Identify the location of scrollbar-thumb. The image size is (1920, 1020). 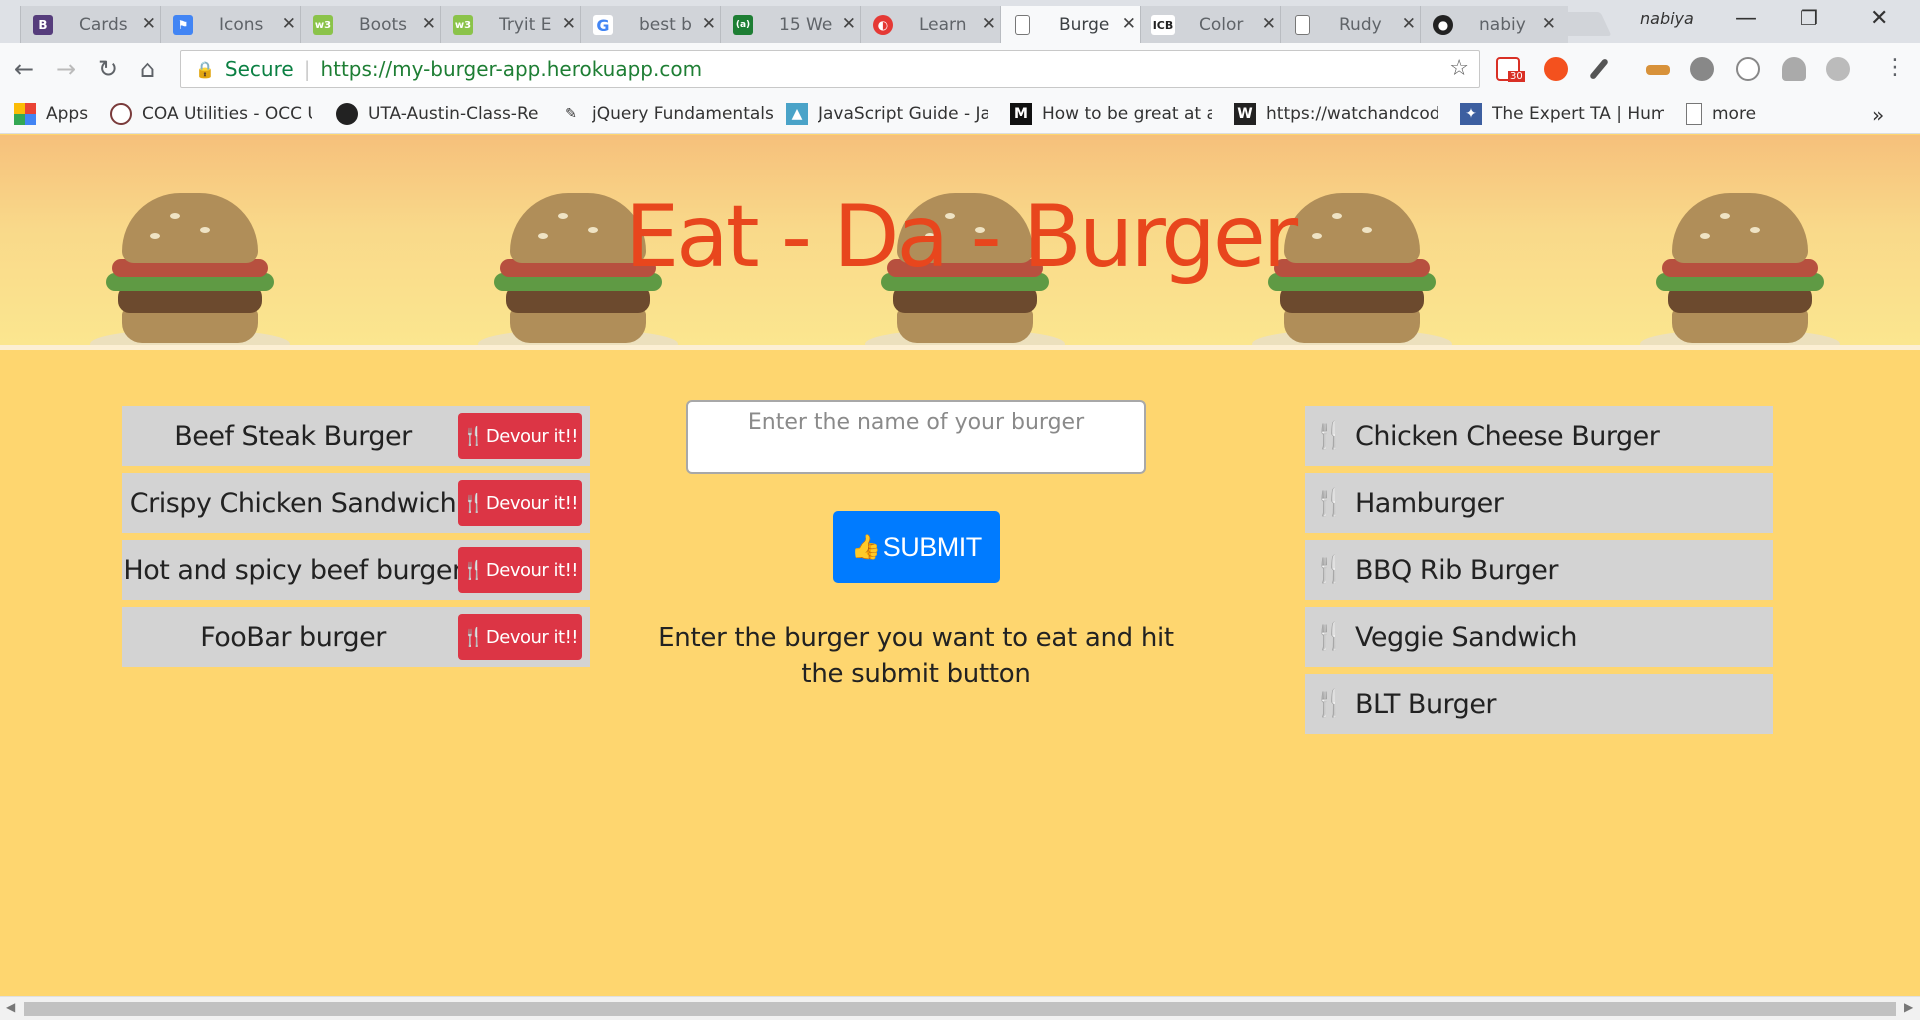
(960, 1009).